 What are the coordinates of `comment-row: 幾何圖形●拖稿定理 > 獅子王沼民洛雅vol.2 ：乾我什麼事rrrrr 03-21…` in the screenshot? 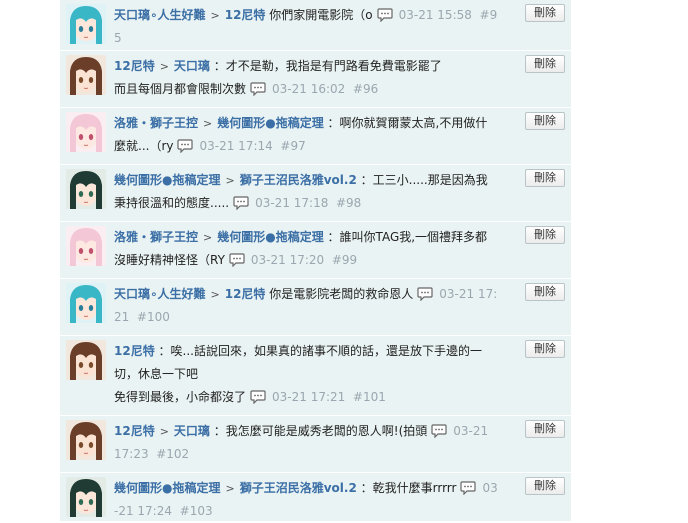 It's located at (315, 497).